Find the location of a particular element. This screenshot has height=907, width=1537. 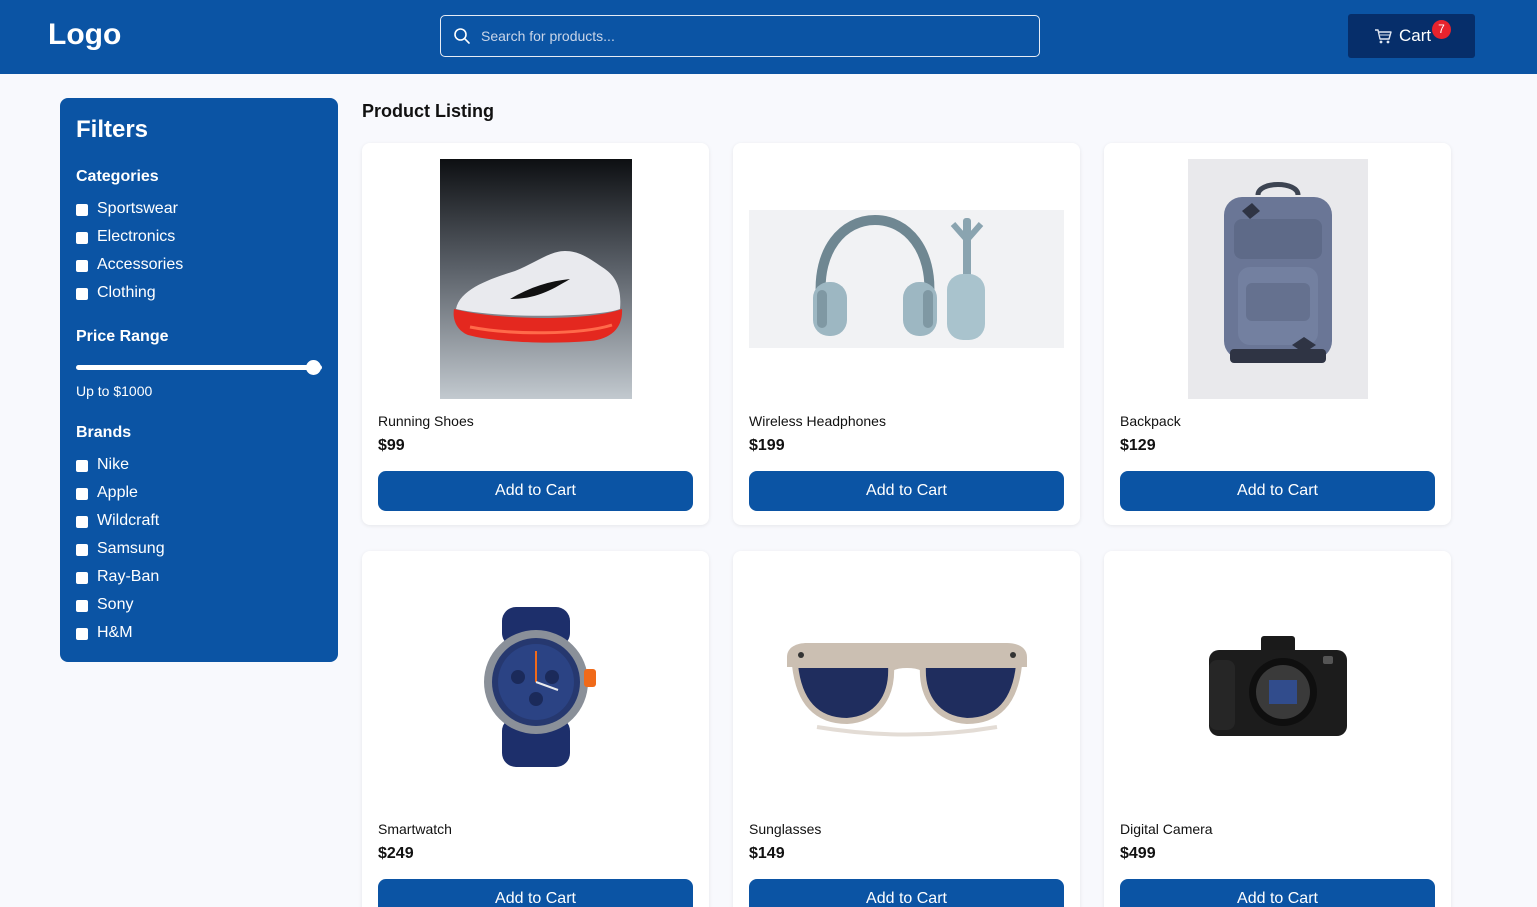

product-name: Sunglasses is located at coordinates (785, 829).